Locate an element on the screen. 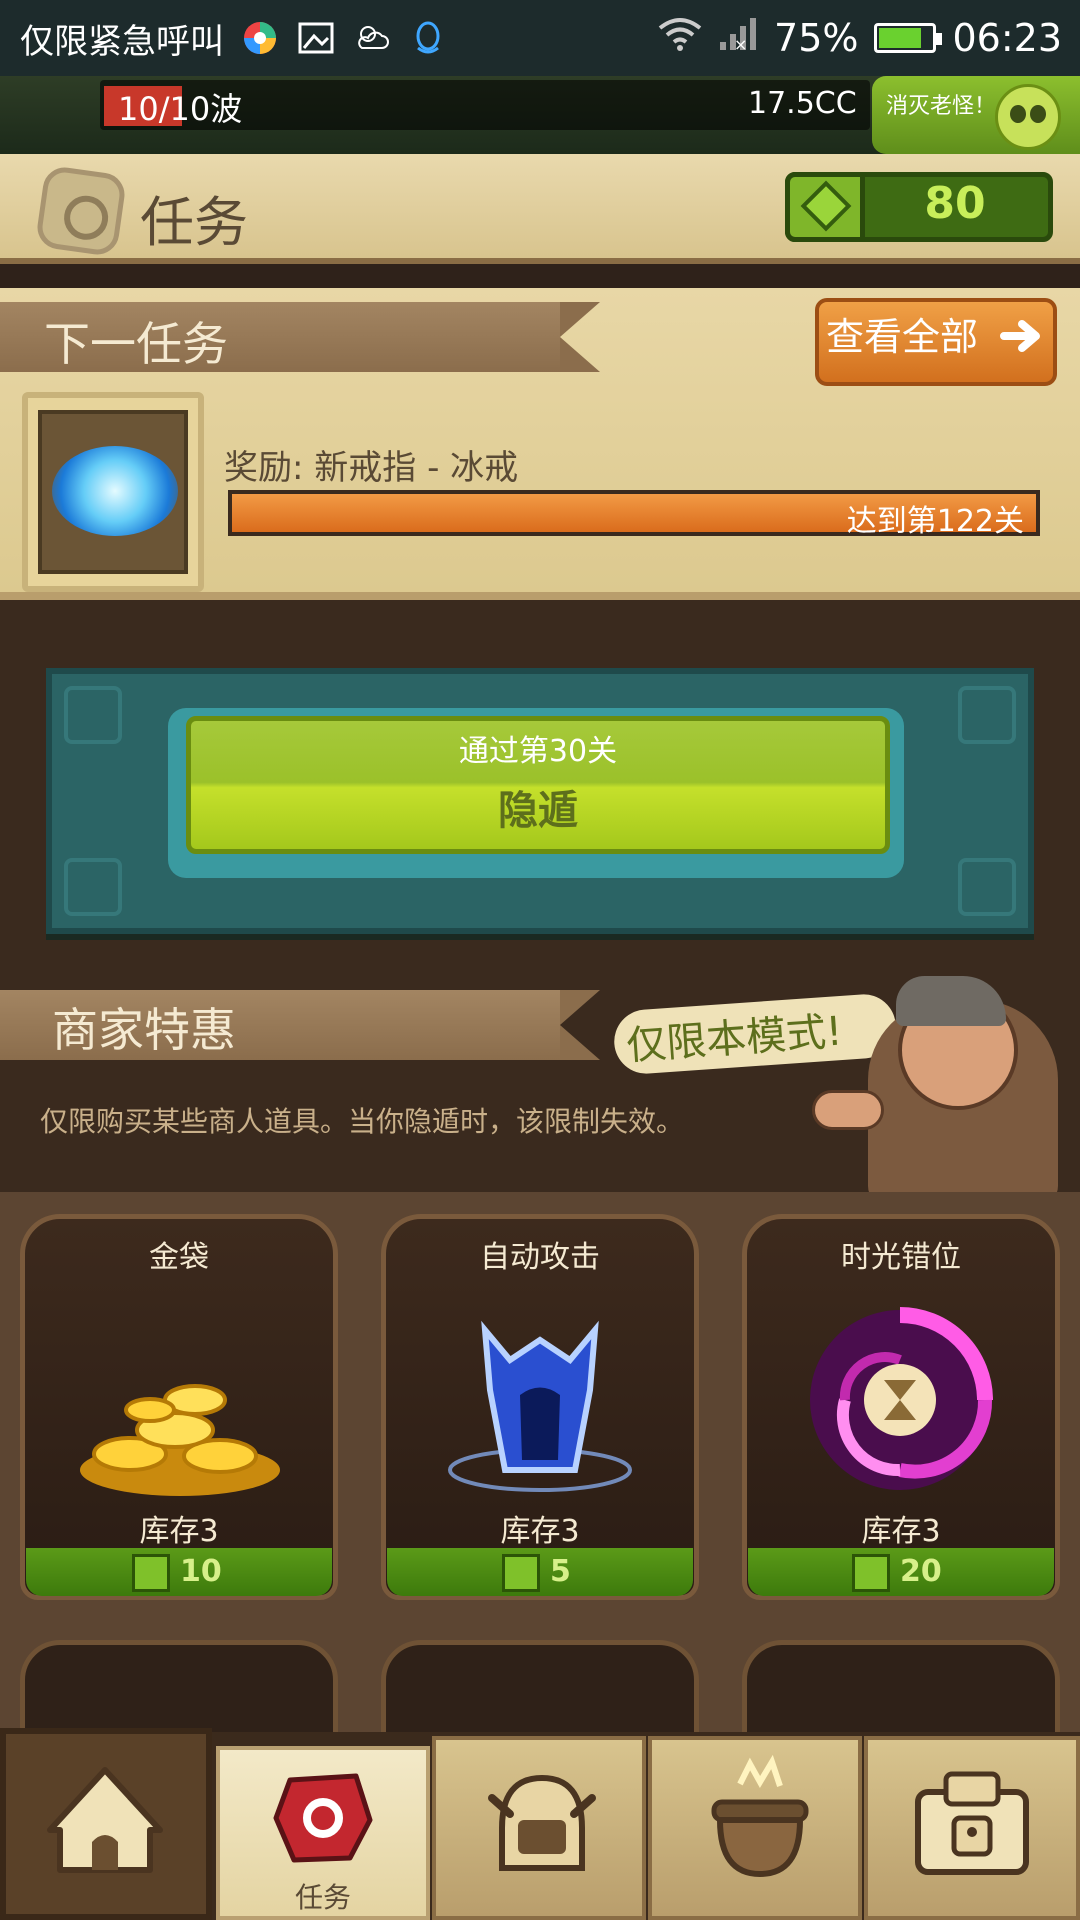 The height and width of the screenshot is (1920, 1080). treasure-chest-icon is located at coordinates (972, 1824).